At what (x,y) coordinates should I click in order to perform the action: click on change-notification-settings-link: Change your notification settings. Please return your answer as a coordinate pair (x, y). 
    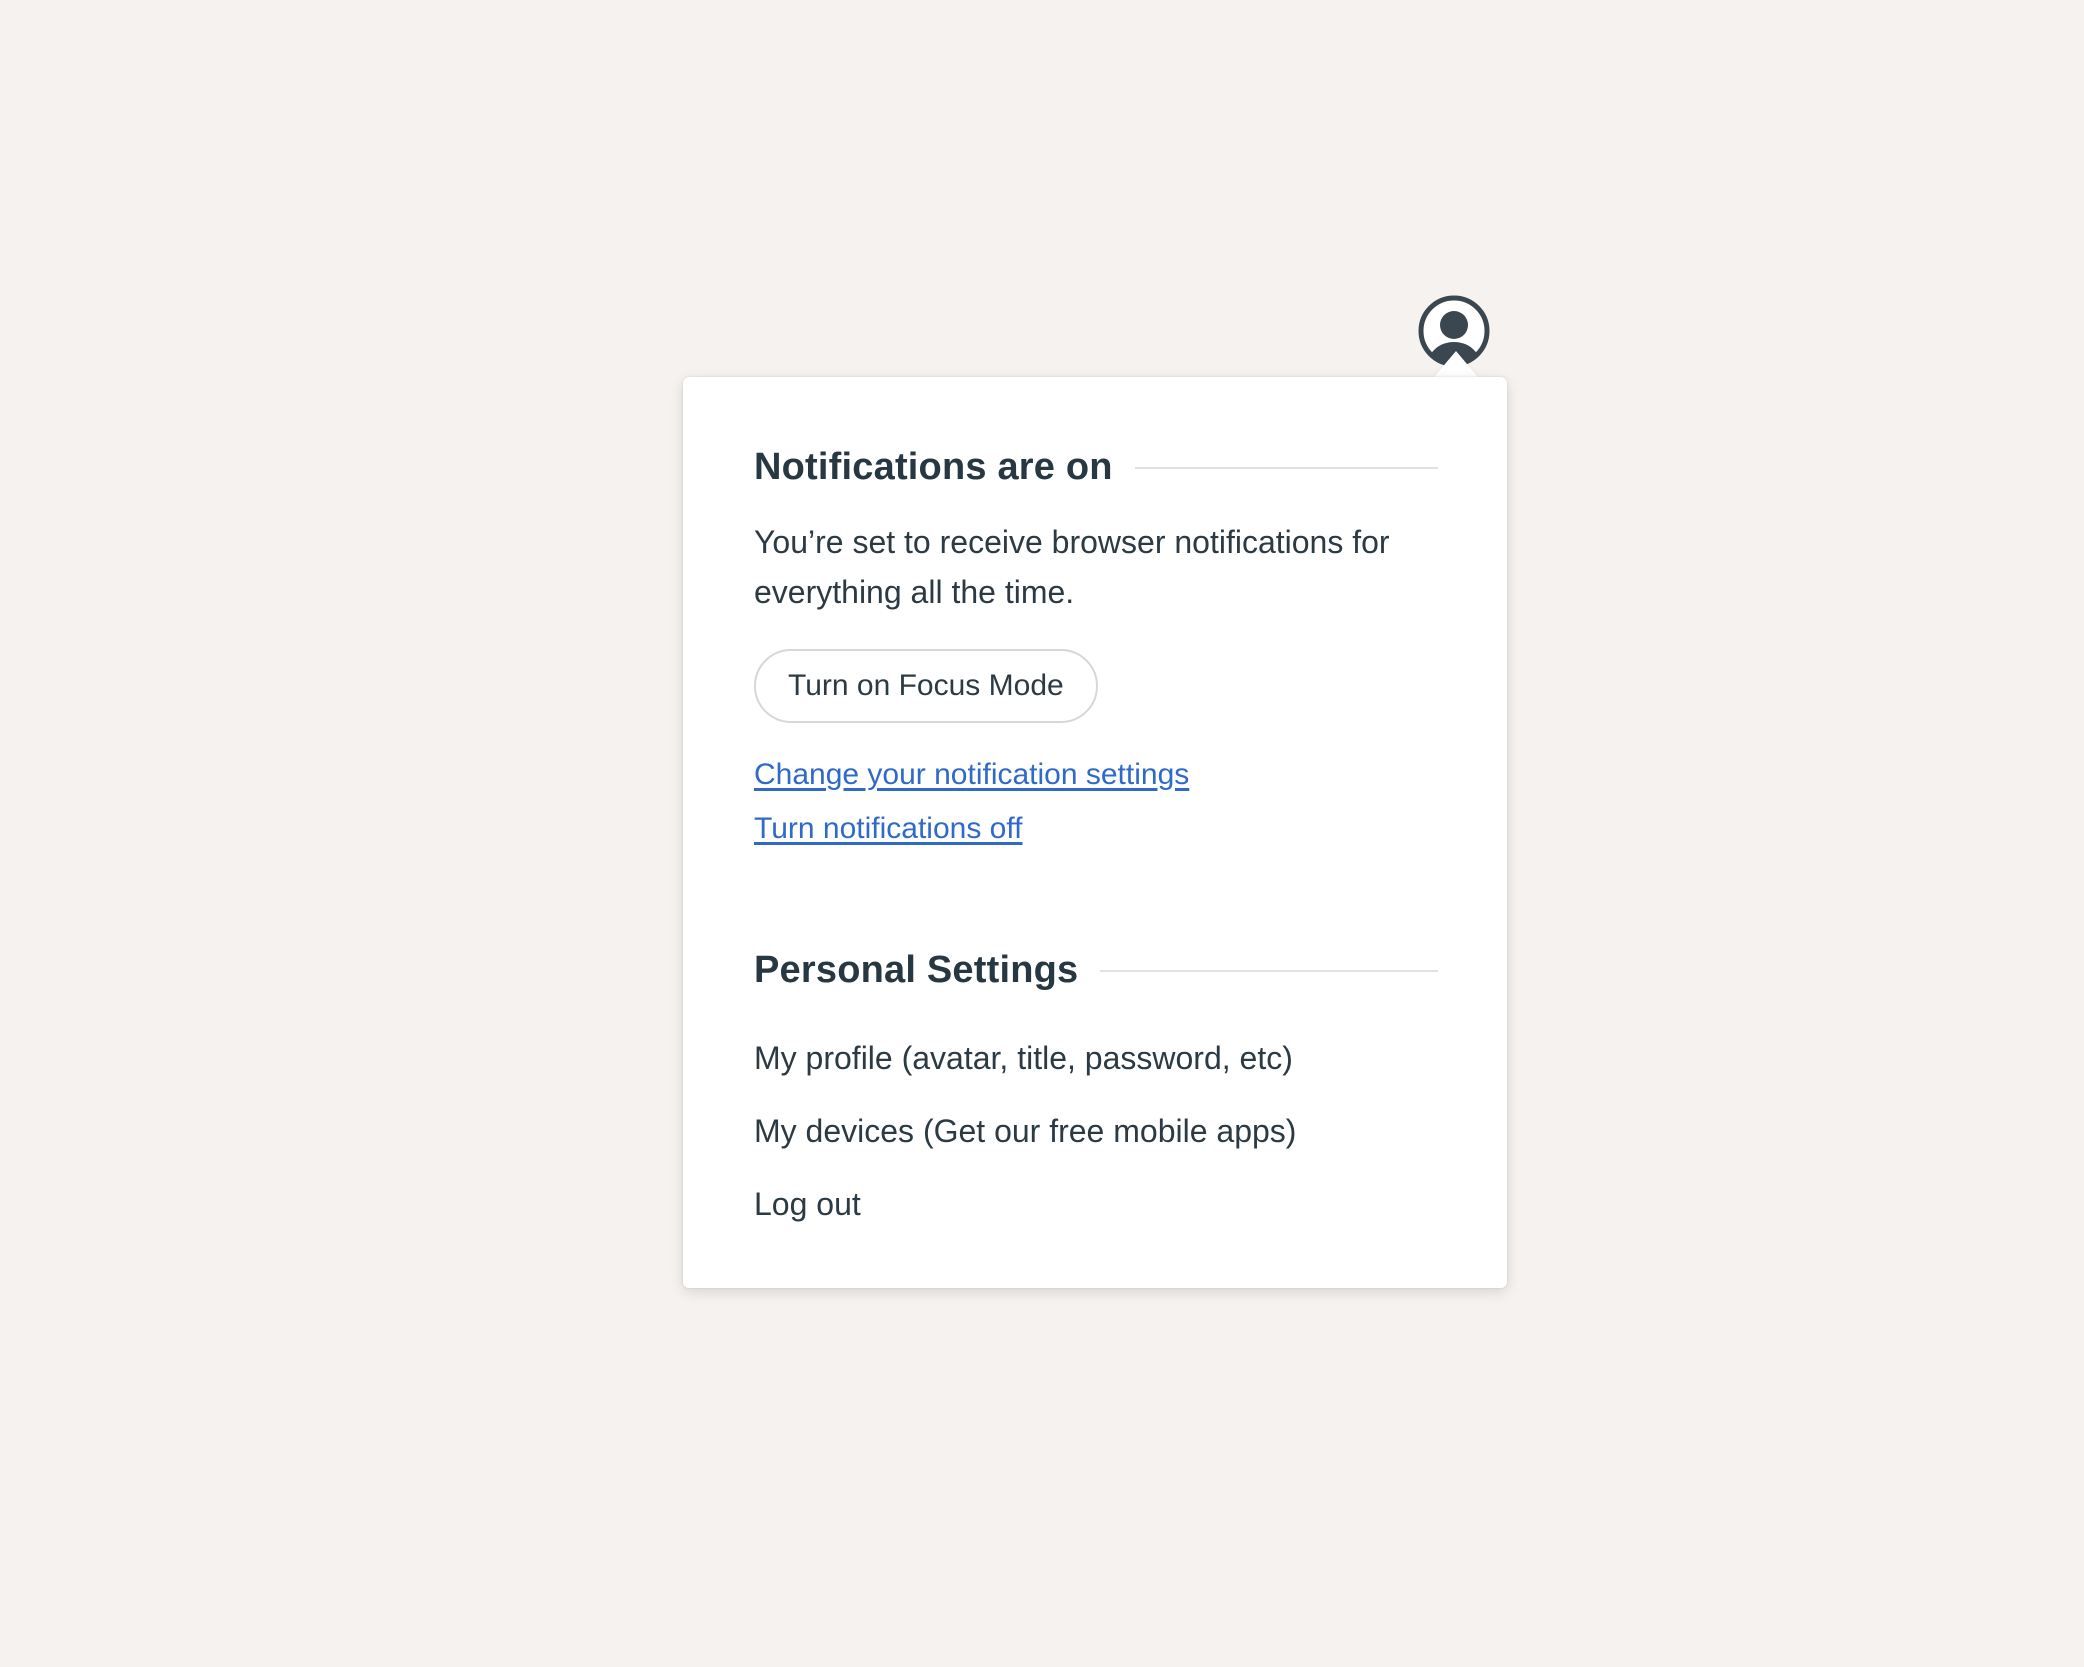
    Looking at the image, I should click on (971, 775).